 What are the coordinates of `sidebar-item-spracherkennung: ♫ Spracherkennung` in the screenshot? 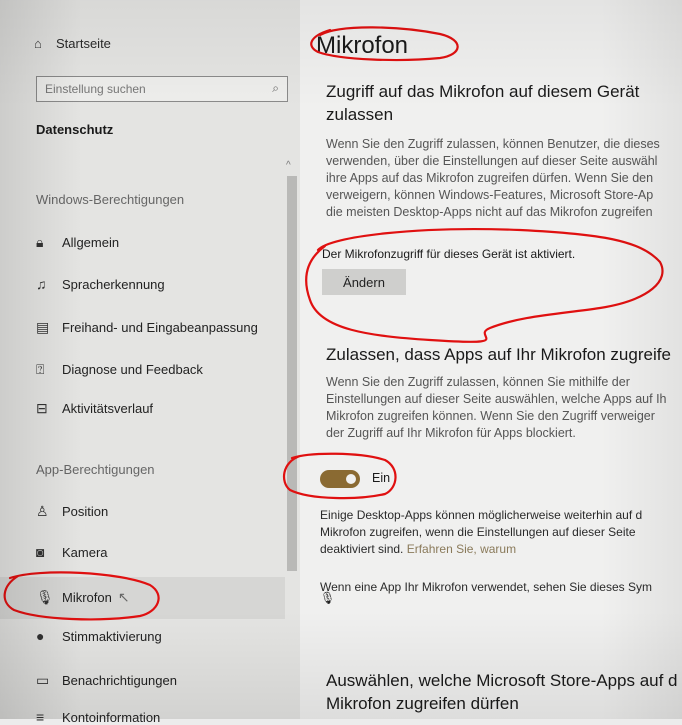 It's located at (100, 284).